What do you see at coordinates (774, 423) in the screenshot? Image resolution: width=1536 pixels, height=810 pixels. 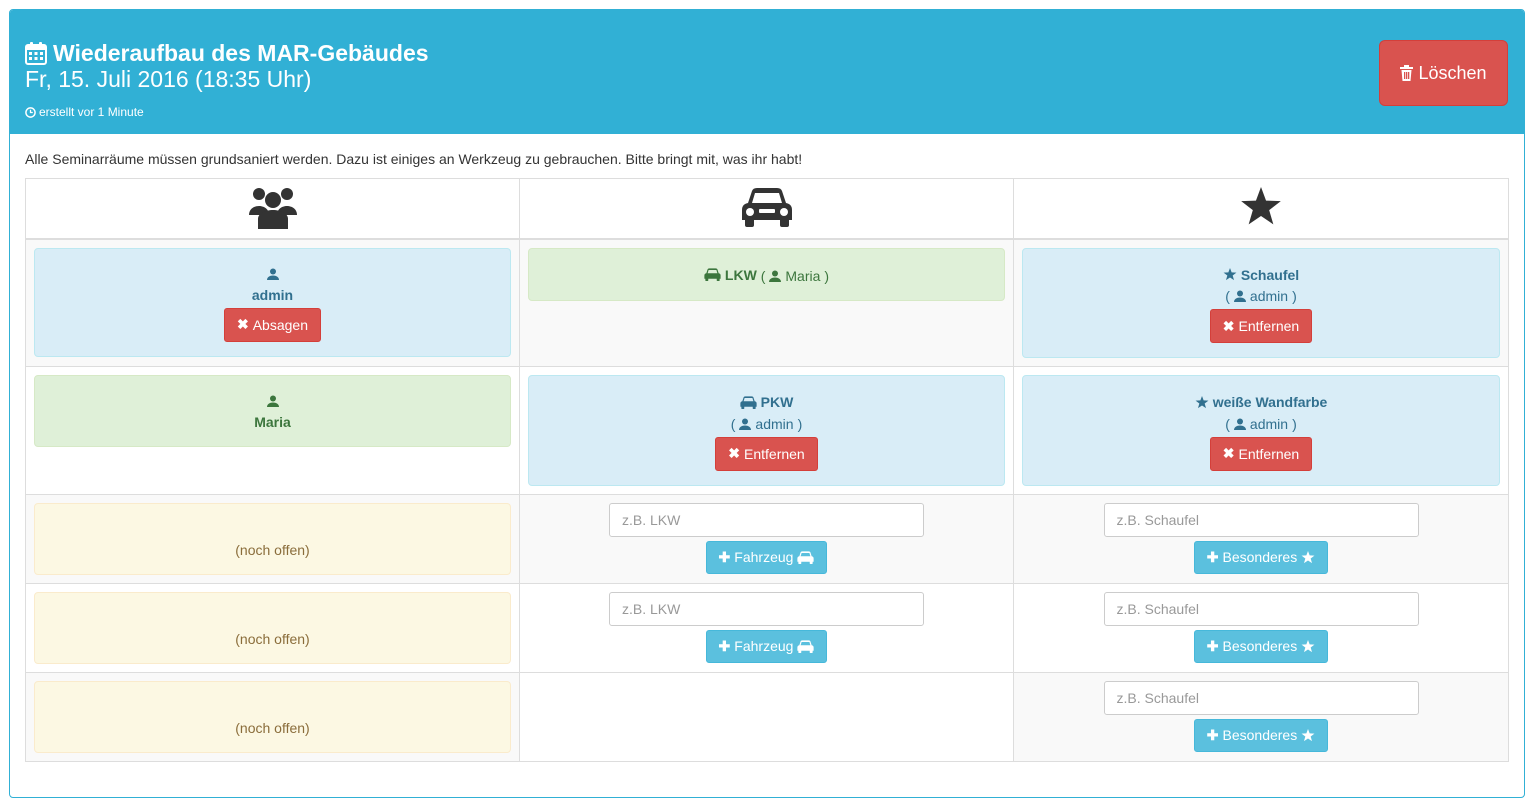 I see `vehicle-owner: admin` at bounding box center [774, 423].